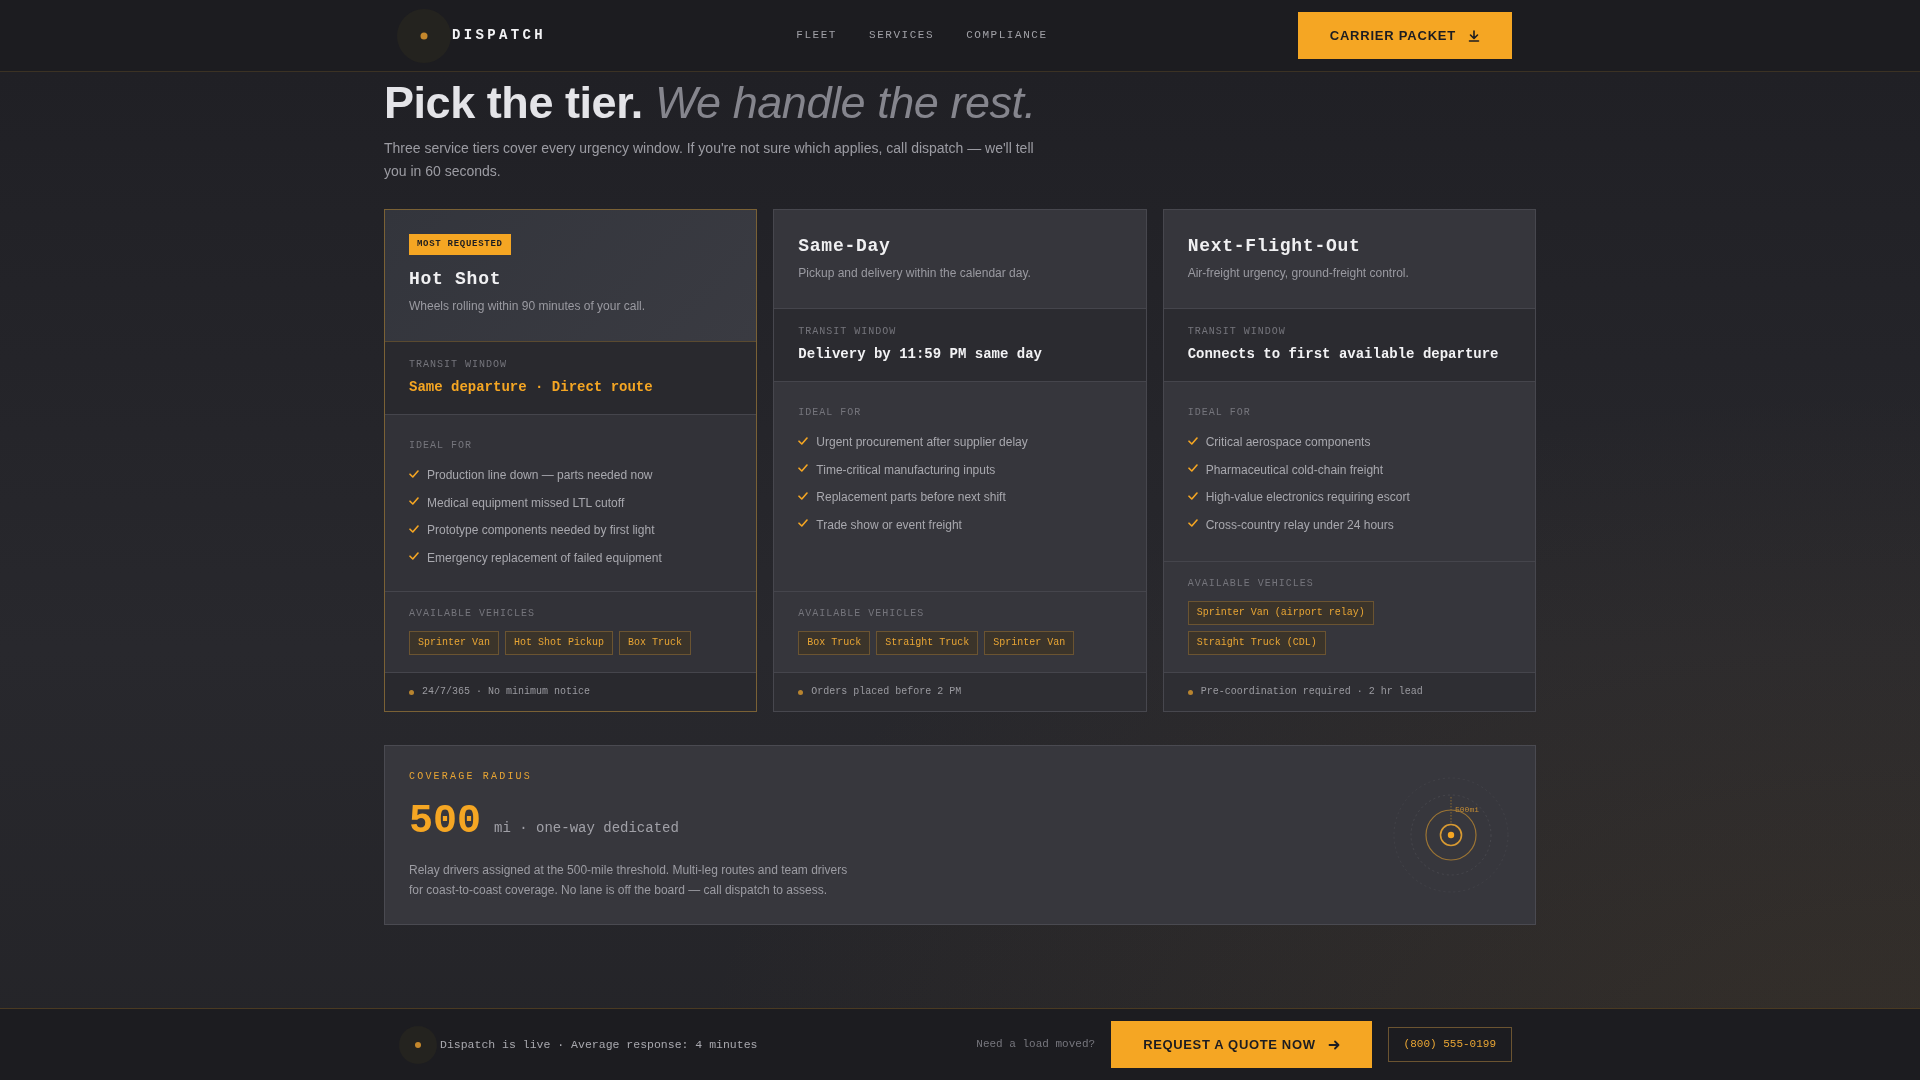 The height and width of the screenshot is (1080, 1920). What do you see at coordinates (1294, 470) in the screenshot?
I see `ideal-for-item: Pharmaceutical cold-chain freight` at bounding box center [1294, 470].